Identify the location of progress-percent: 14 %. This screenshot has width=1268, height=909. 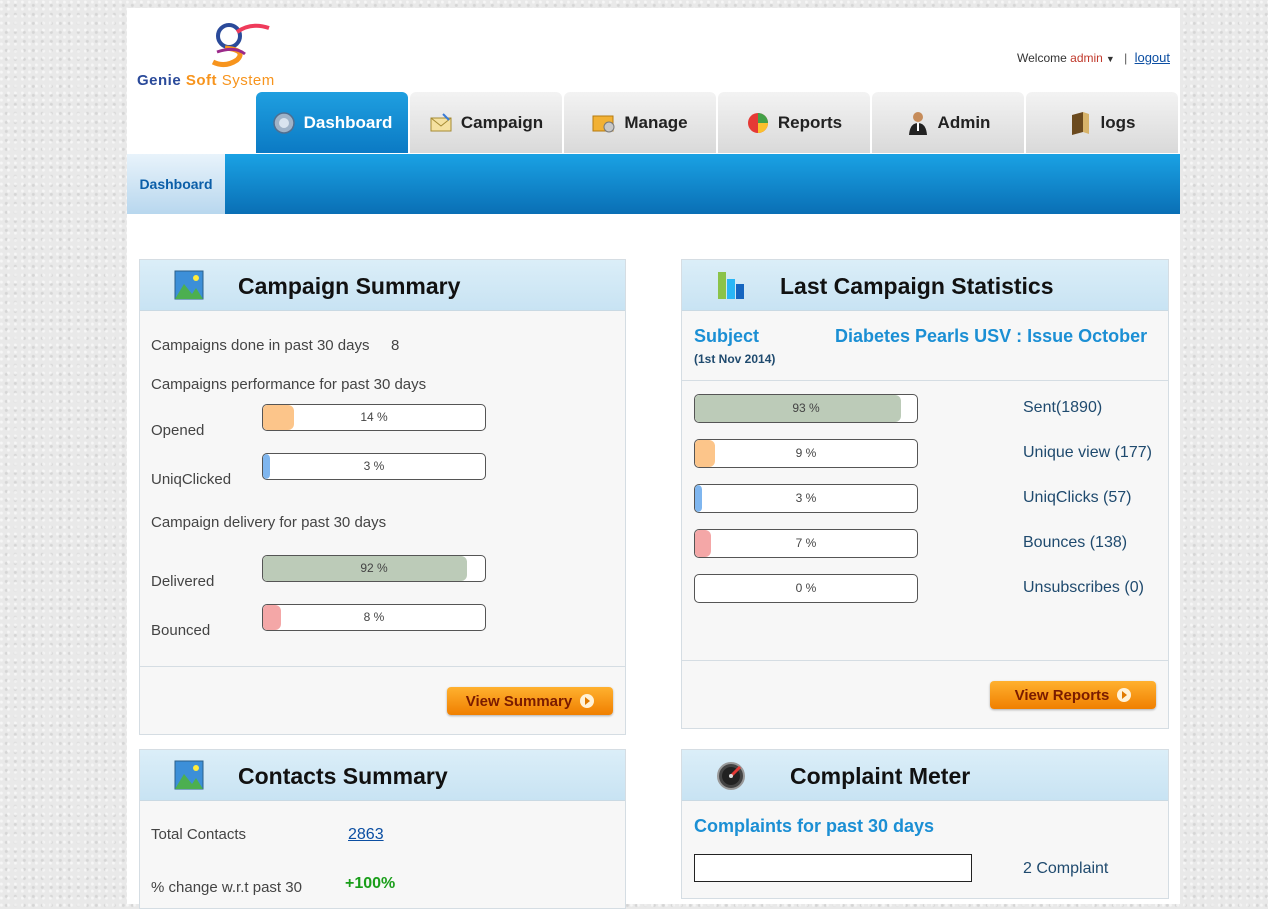
(374, 417).